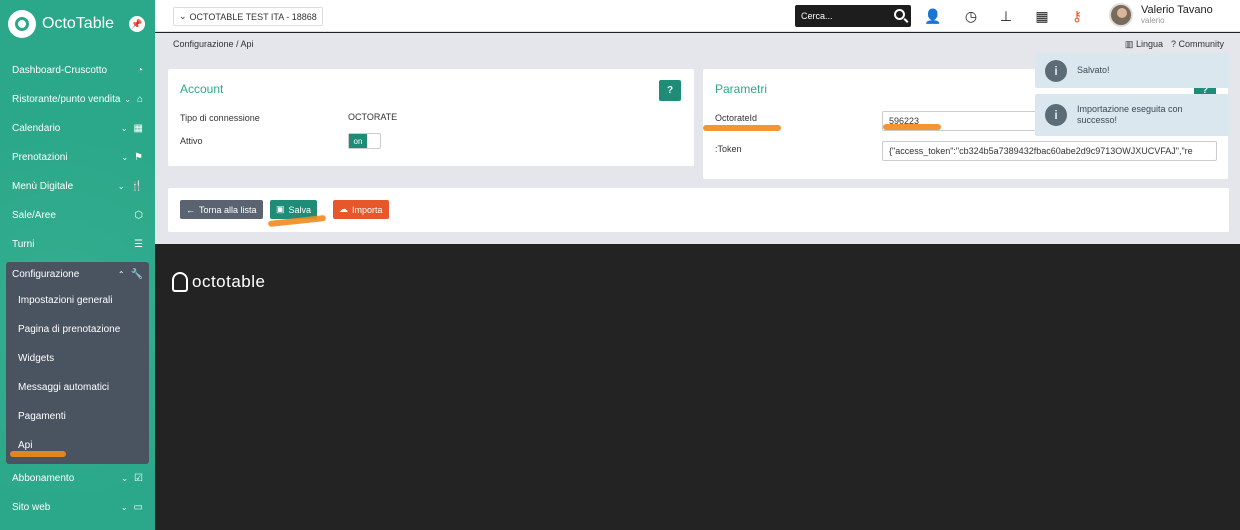  Describe the element at coordinates (77, 507) in the screenshot. I see `sidebar-item-sito-web: Sito web ⌄ ▭` at that location.